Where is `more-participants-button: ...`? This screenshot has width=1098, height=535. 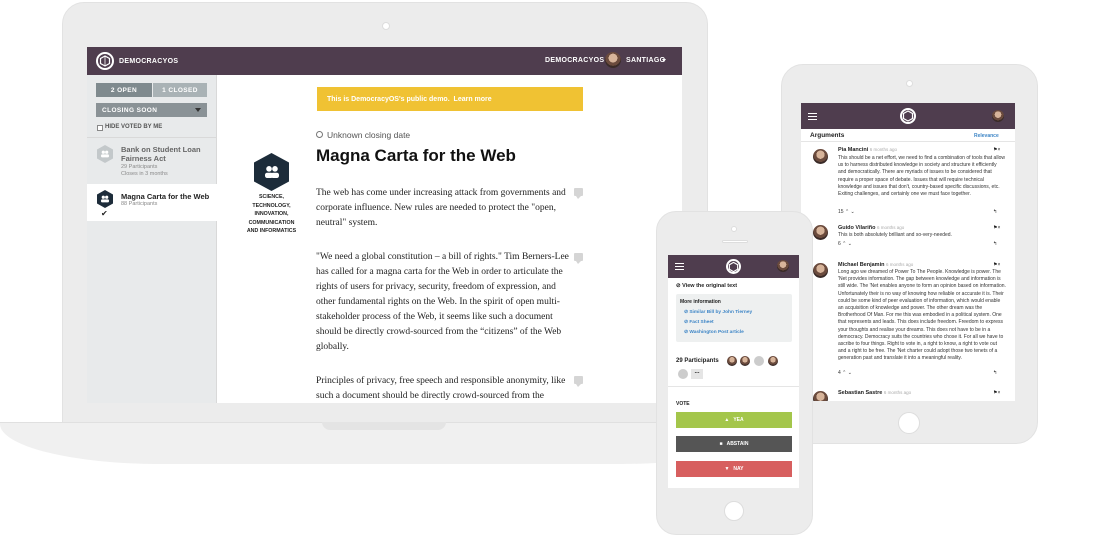
more-participants-button: ... is located at coordinates (697, 374).